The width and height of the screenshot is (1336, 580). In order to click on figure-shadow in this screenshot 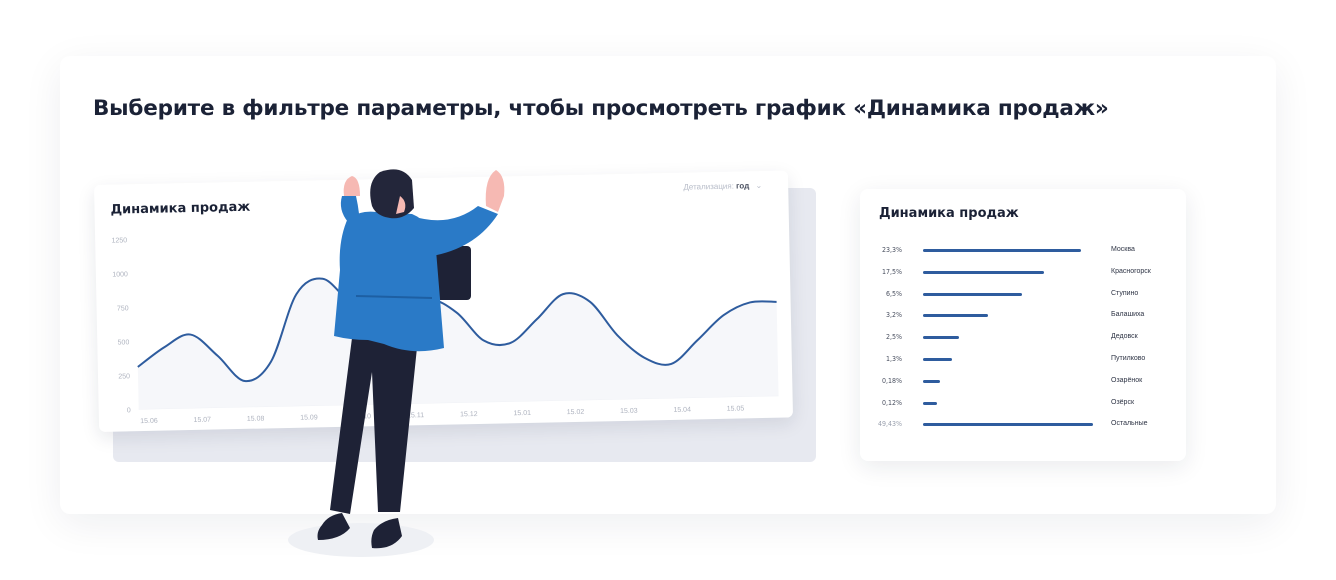, I will do `click(361, 540)`.